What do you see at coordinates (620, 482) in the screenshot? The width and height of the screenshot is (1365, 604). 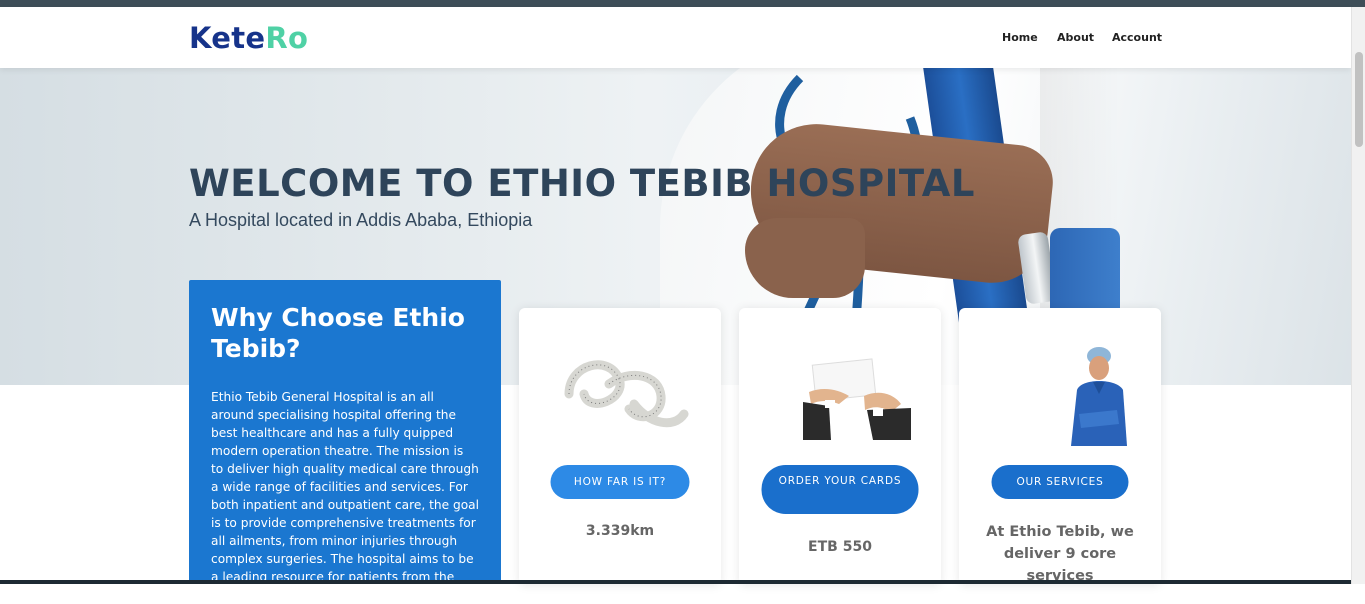 I see `how-far-button: HOW FAR IS IT?` at bounding box center [620, 482].